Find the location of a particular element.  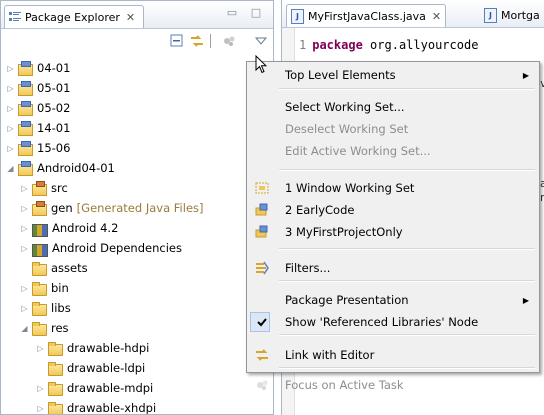

tree-item: ▷ 15-06 is located at coordinates (37, 148).